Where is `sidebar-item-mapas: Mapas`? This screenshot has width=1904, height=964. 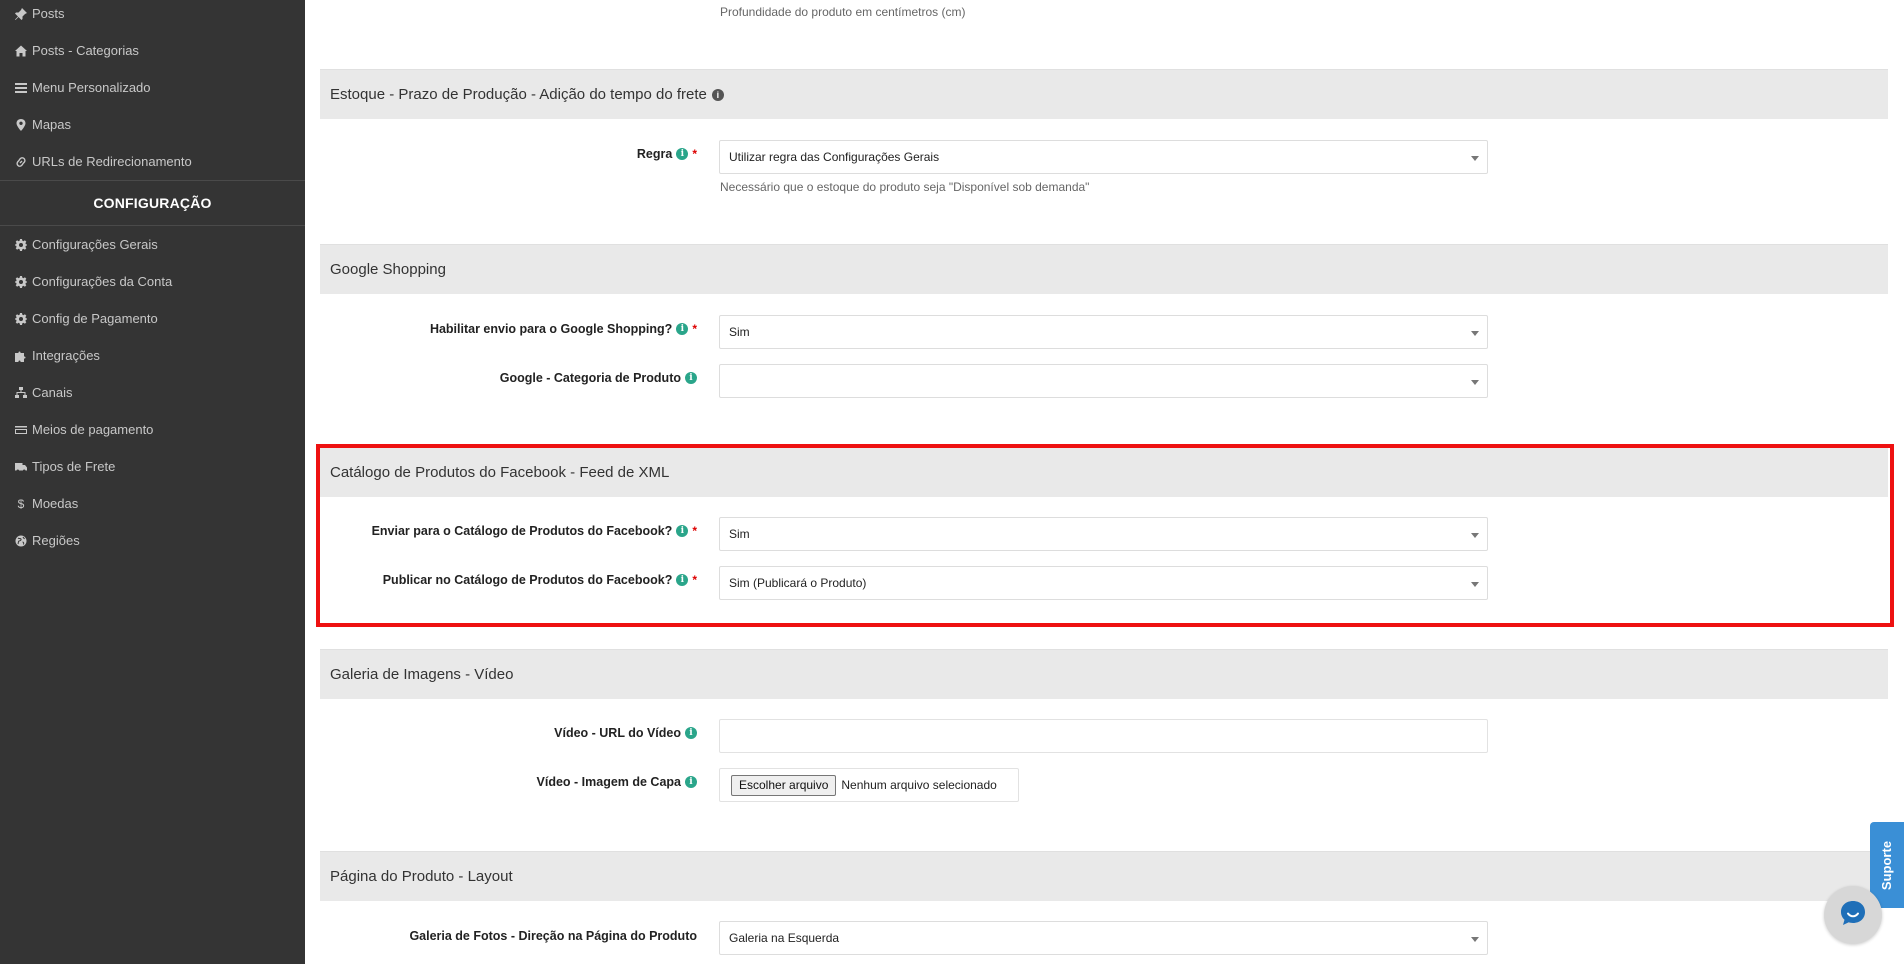
sidebar-item-mapas: Mapas is located at coordinates (152, 124).